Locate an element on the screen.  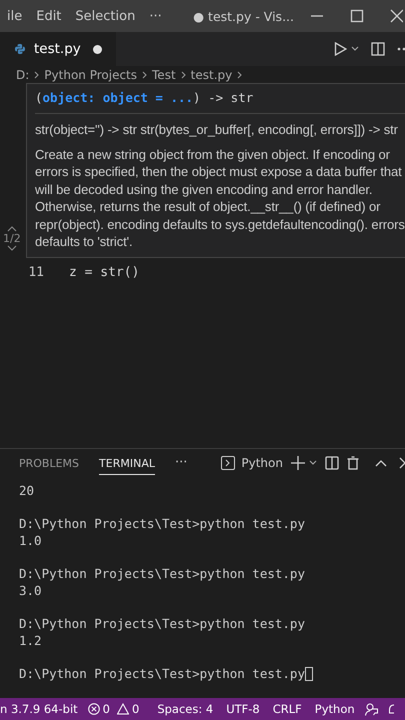
terminal-line: 1.2 is located at coordinates (30, 640).